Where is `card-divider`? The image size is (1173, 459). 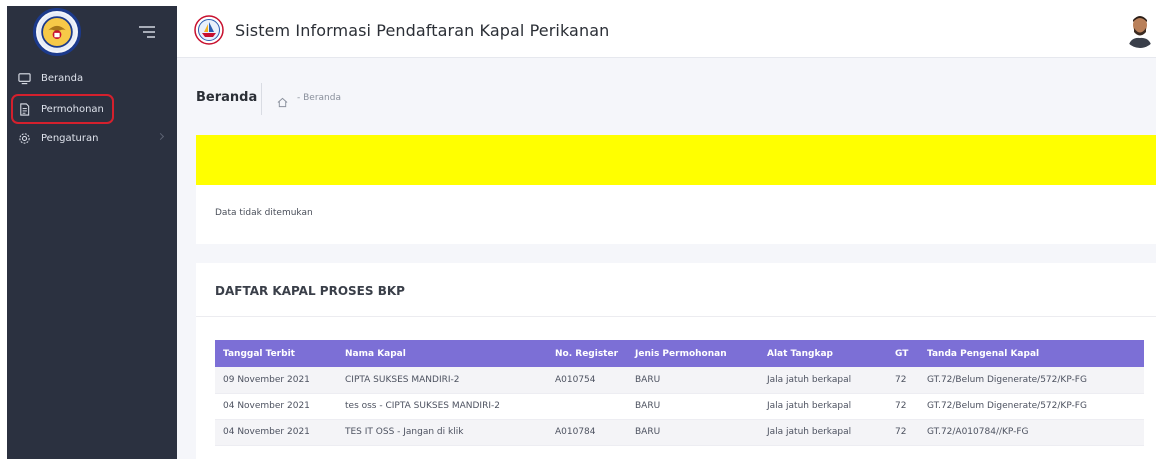
card-divider is located at coordinates (676, 316).